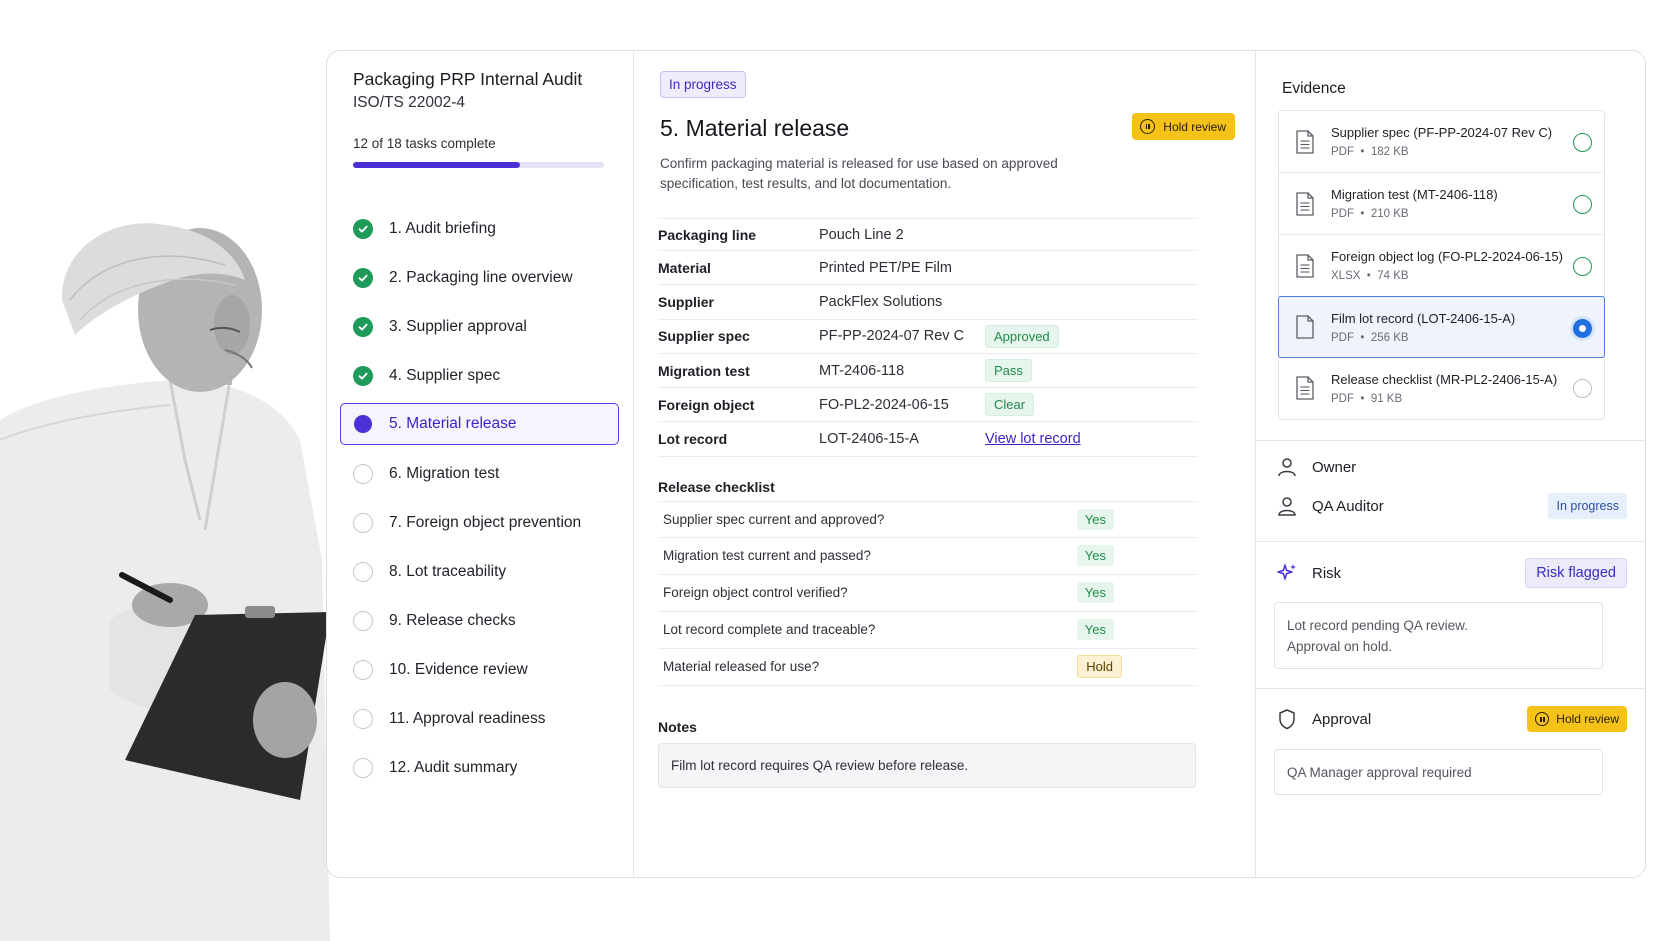  Describe the element at coordinates (1441, 152) in the screenshot. I see `evidence-meta: PDF • 182 KB` at that location.